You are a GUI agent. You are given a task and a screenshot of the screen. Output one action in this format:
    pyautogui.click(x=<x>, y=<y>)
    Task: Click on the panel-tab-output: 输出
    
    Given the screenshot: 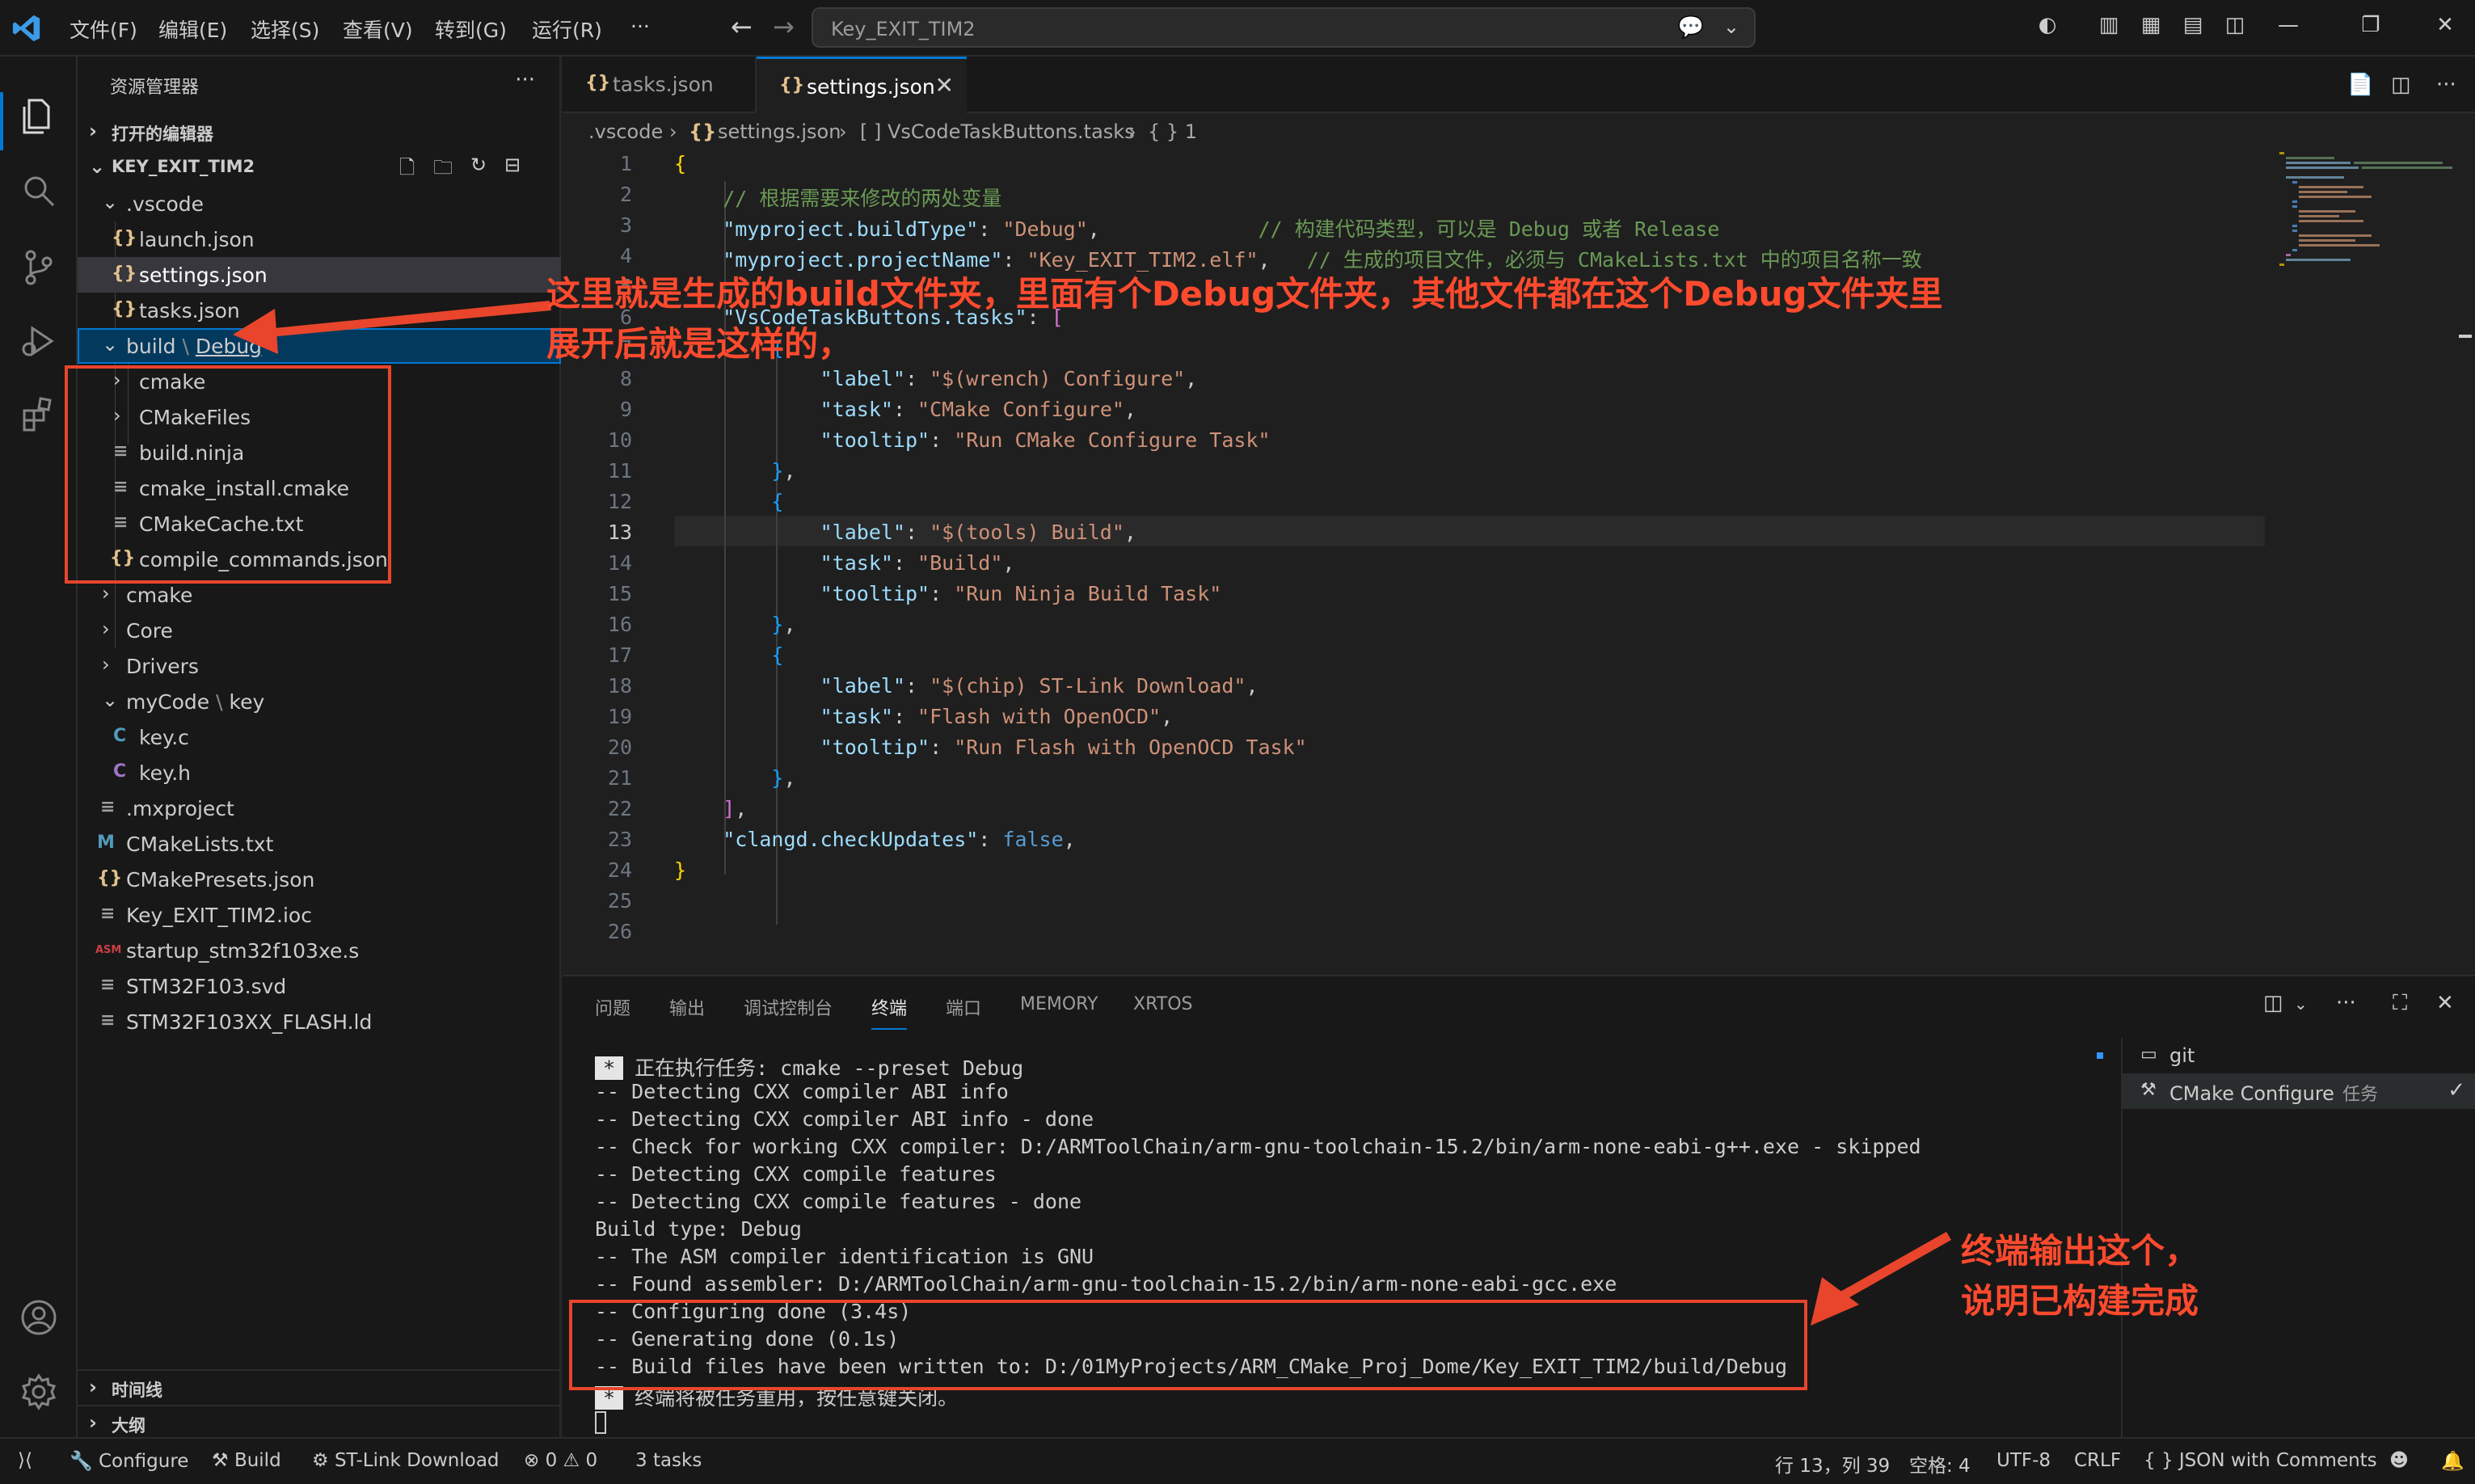 What is the action you would take?
    pyautogui.click(x=687, y=1007)
    